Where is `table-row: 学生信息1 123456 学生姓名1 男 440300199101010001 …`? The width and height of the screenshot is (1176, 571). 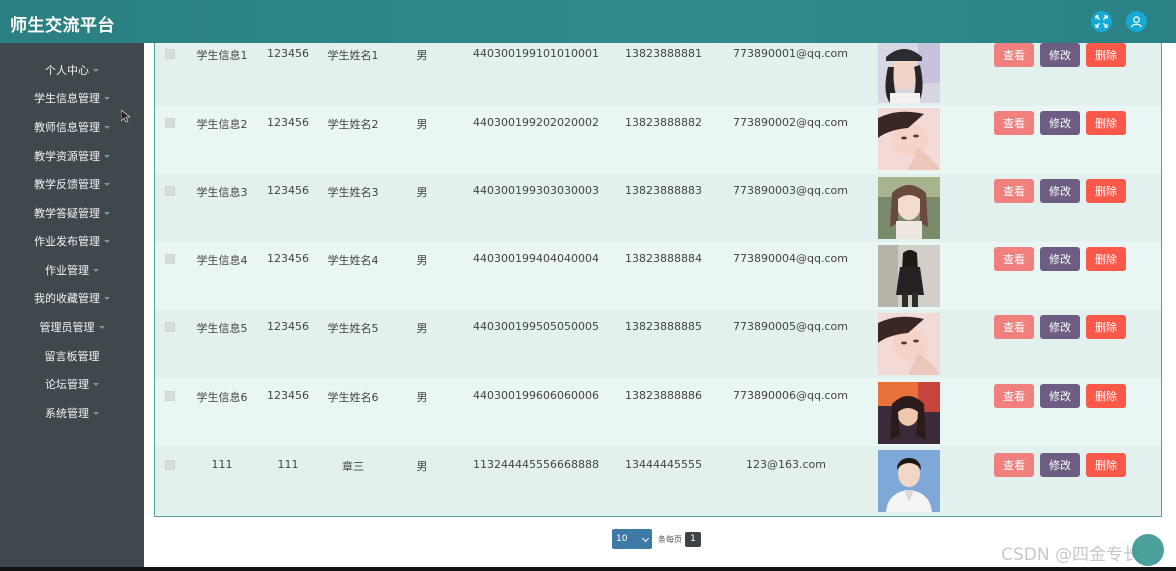 table-row: 学生信息1 123456 学生姓名1 男 440300199101010001 … is located at coordinates (658, 77).